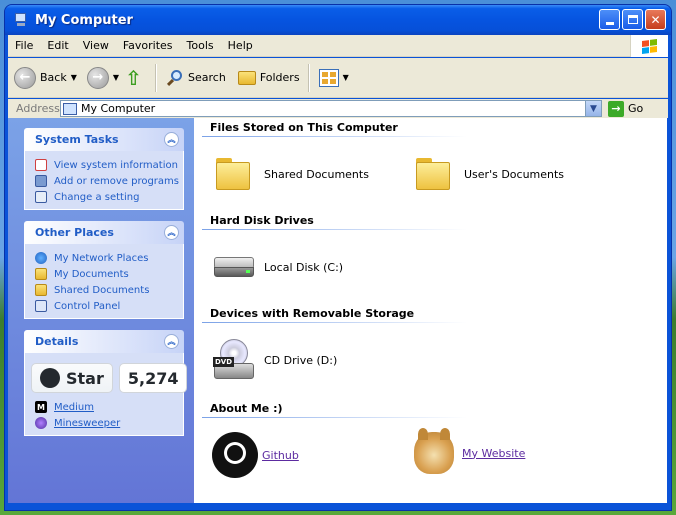  What do you see at coordinates (53, 77) in the screenshot?
I see `back-label: Back` at bounding box center [53, 77].